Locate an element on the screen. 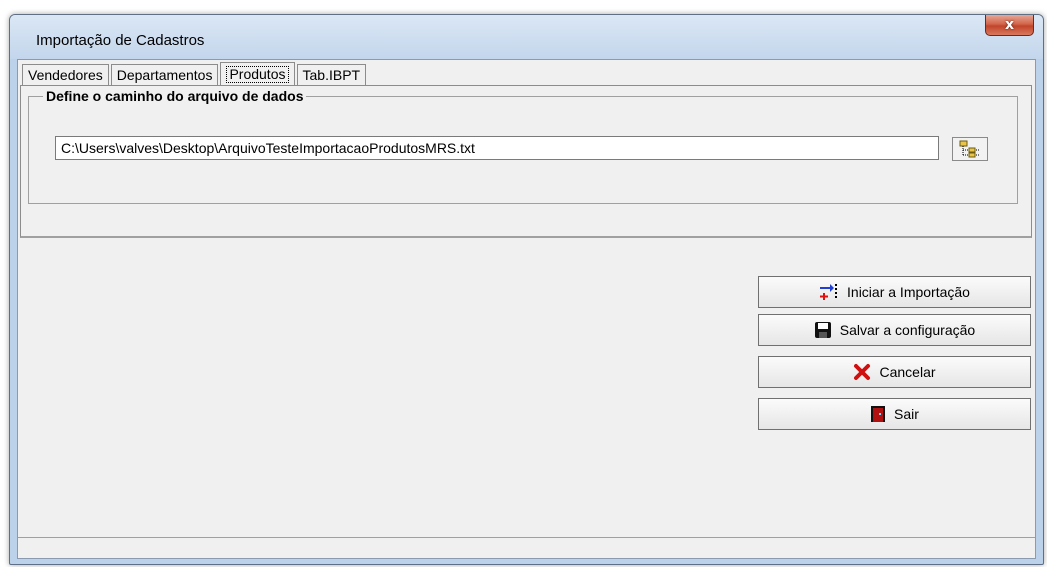 This screenshot has width=1047, height=567. tab-departamentos: Departamentos is located at coordinates (164, 74).